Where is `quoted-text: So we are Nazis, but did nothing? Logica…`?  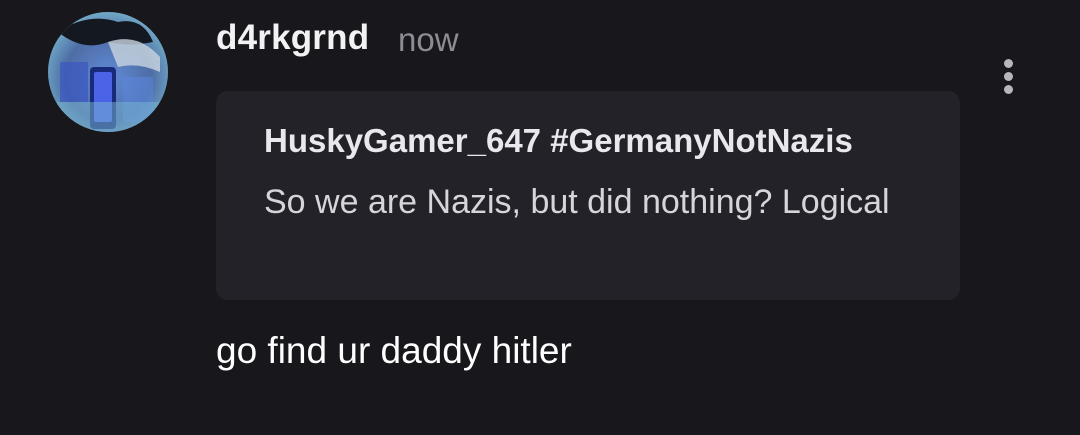
quoted-text: So we are Nazis, but did nothing? Logica… is located at coordinates (577, 202).